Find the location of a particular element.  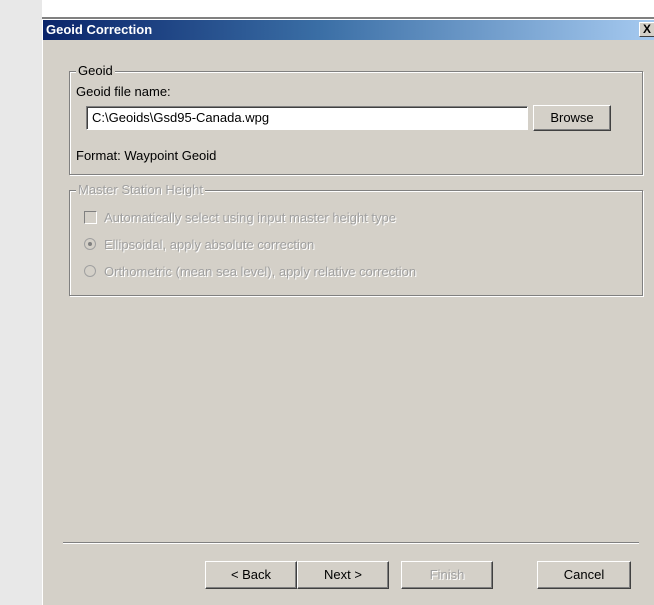

background-strip is located at coordinates (21, 302).